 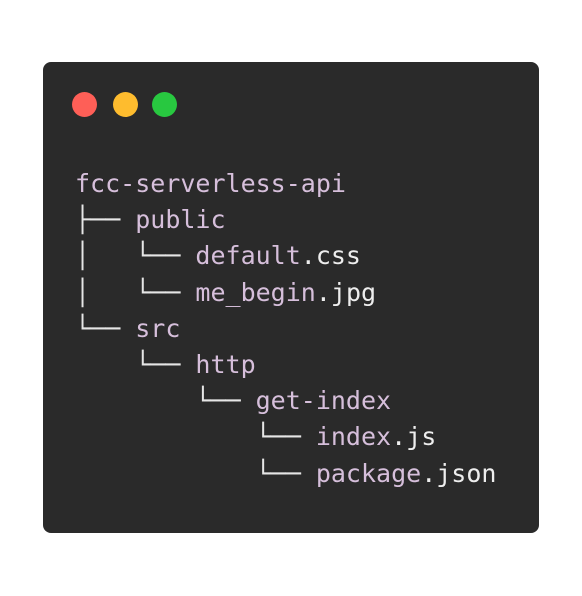 I want to click on tree-item-ext: .json, so click(x=459, y=473).